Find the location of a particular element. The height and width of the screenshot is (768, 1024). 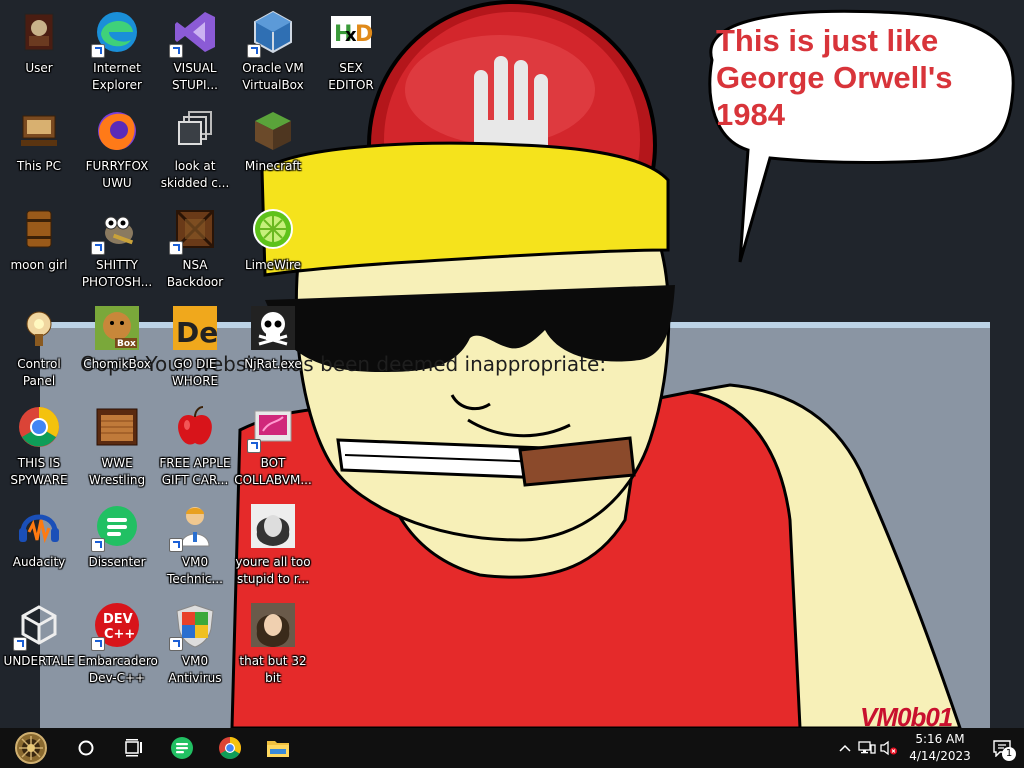

delphi-icon: De is located at coordinates (195, 328).